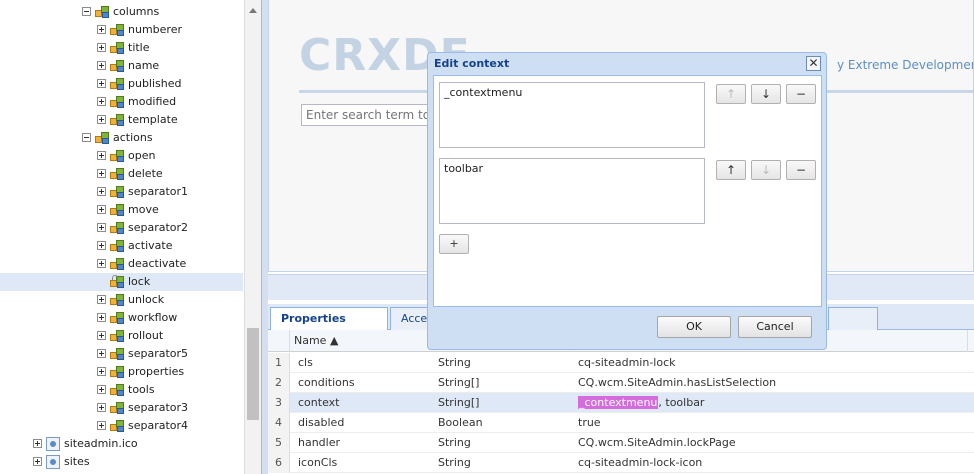 The height and width of the screenshot is (474, 974). Describe the element at coordinates (621, 423) in the screenshot. I see `table-row: 4 disabled Boolean true` at that location.